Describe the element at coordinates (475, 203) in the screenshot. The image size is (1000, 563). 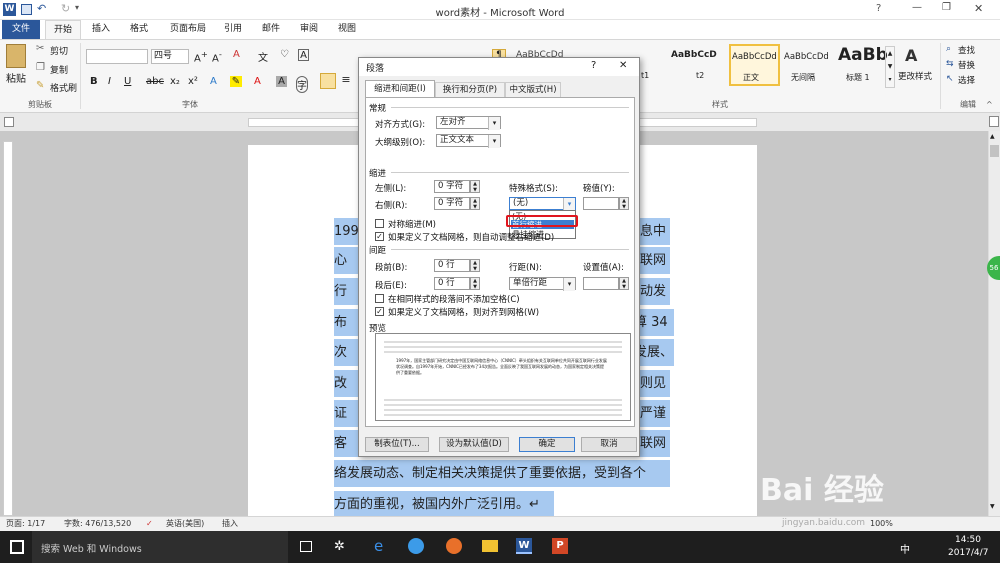
I see `right-indent-spinner: ▲ ▼` at that location.